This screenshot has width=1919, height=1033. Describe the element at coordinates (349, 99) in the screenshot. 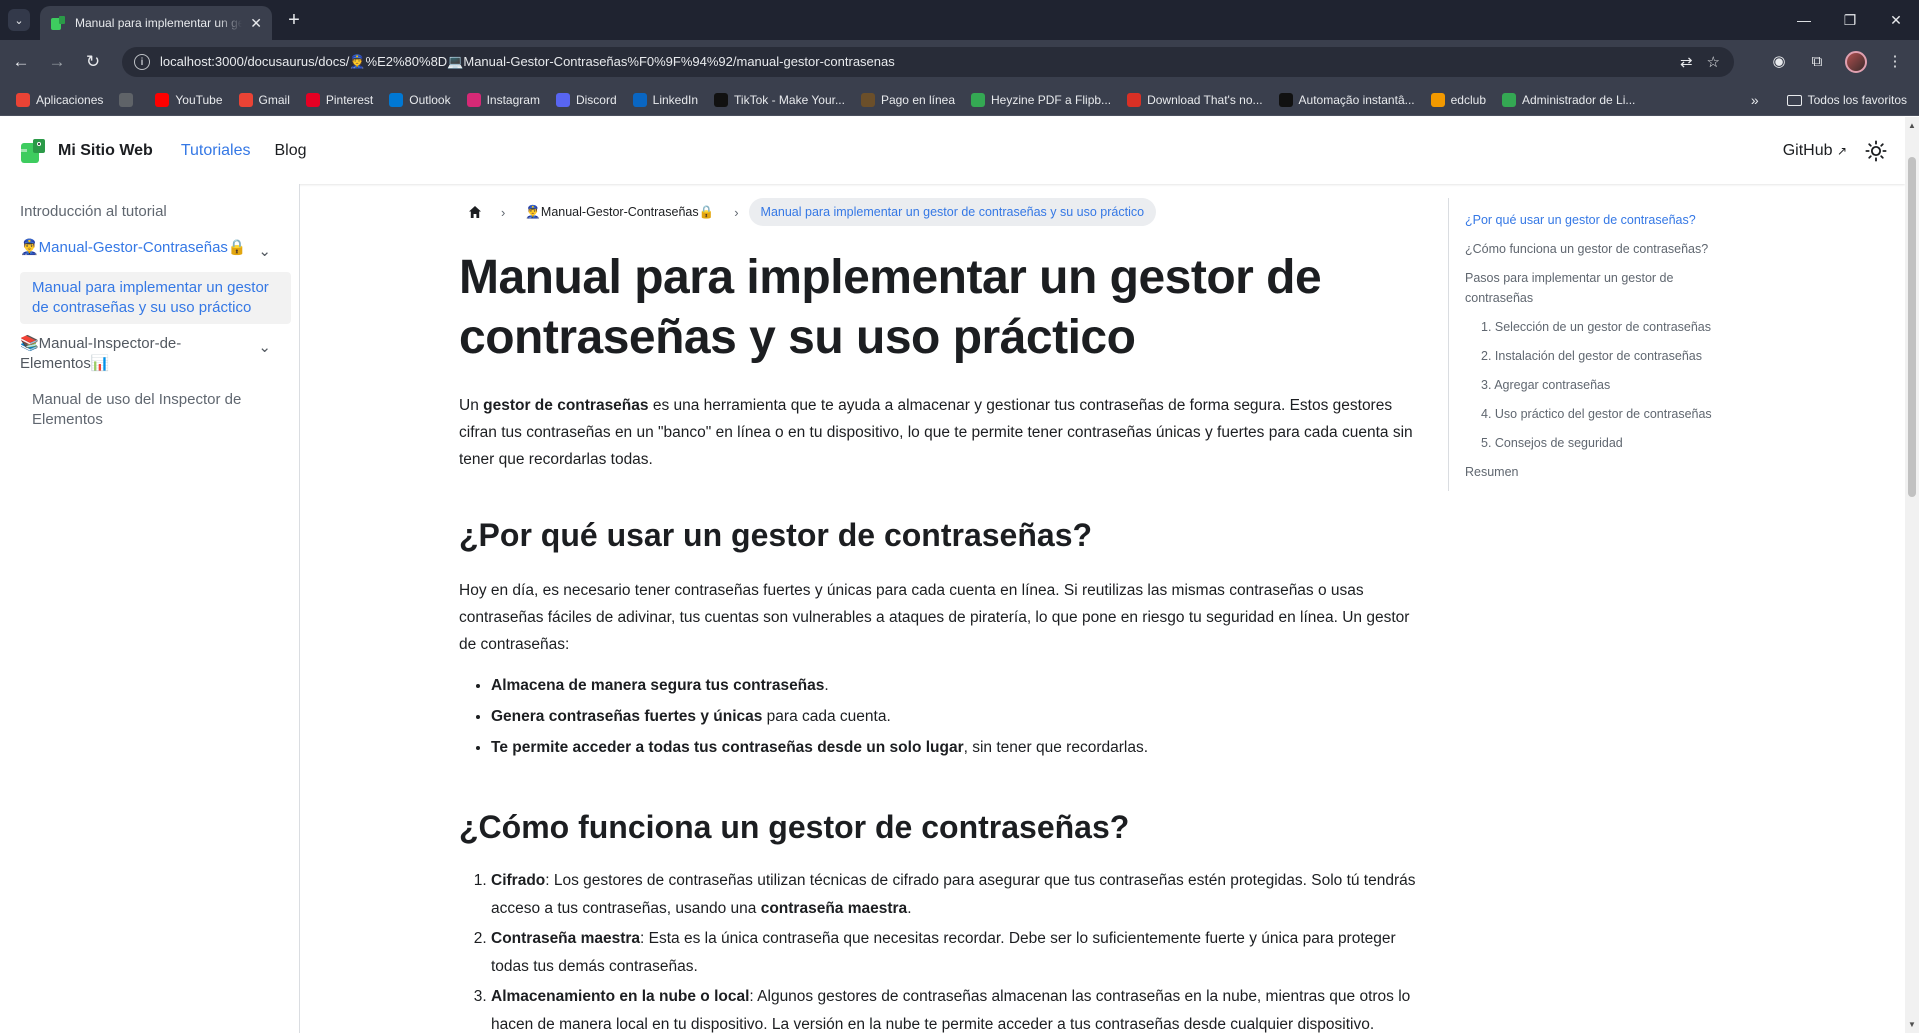

I see `bookmark-label: Pinterest` at that location.